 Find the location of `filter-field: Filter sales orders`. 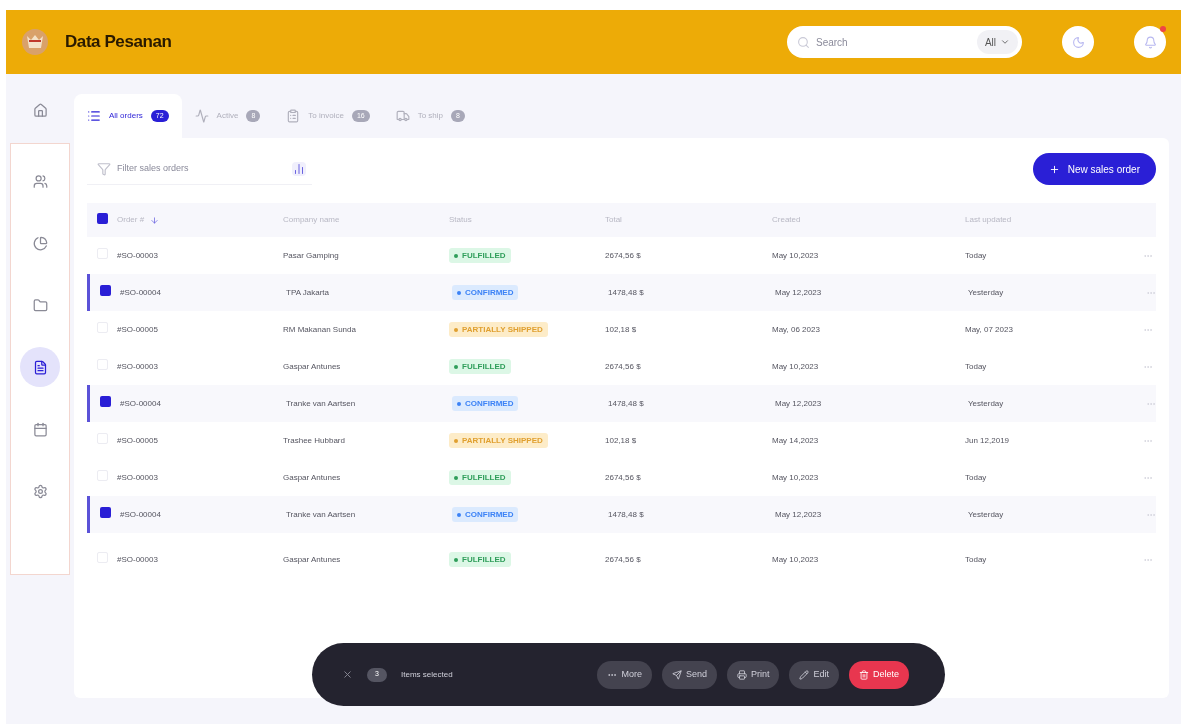

filter-field: Filter sales orders is located at coordinates (201, 168).